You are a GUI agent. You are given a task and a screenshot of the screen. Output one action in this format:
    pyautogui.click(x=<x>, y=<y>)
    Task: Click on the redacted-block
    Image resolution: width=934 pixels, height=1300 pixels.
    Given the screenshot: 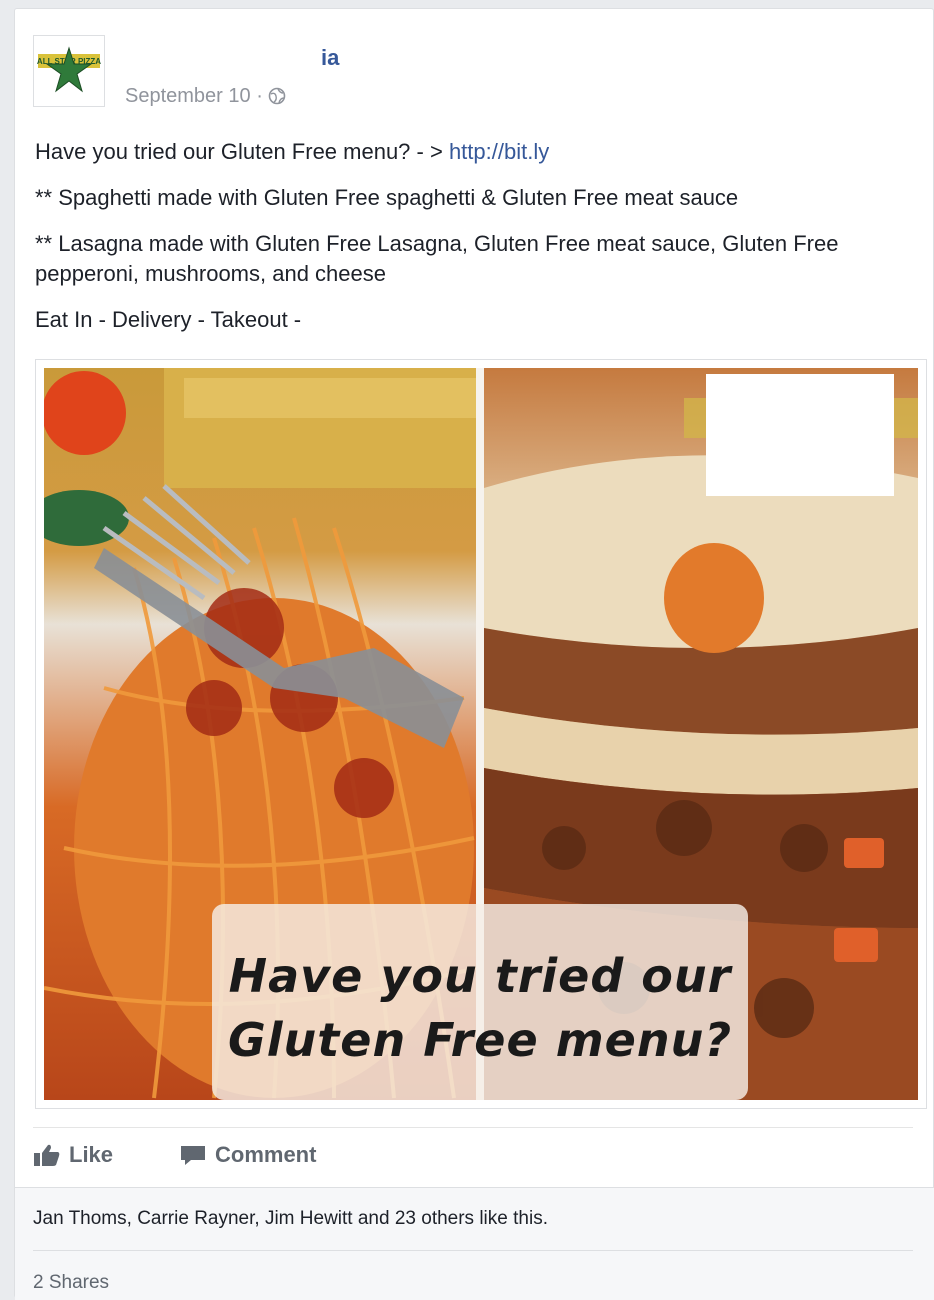 What is the action you would take?
    pyautogui.click(x=688, y=152)
    